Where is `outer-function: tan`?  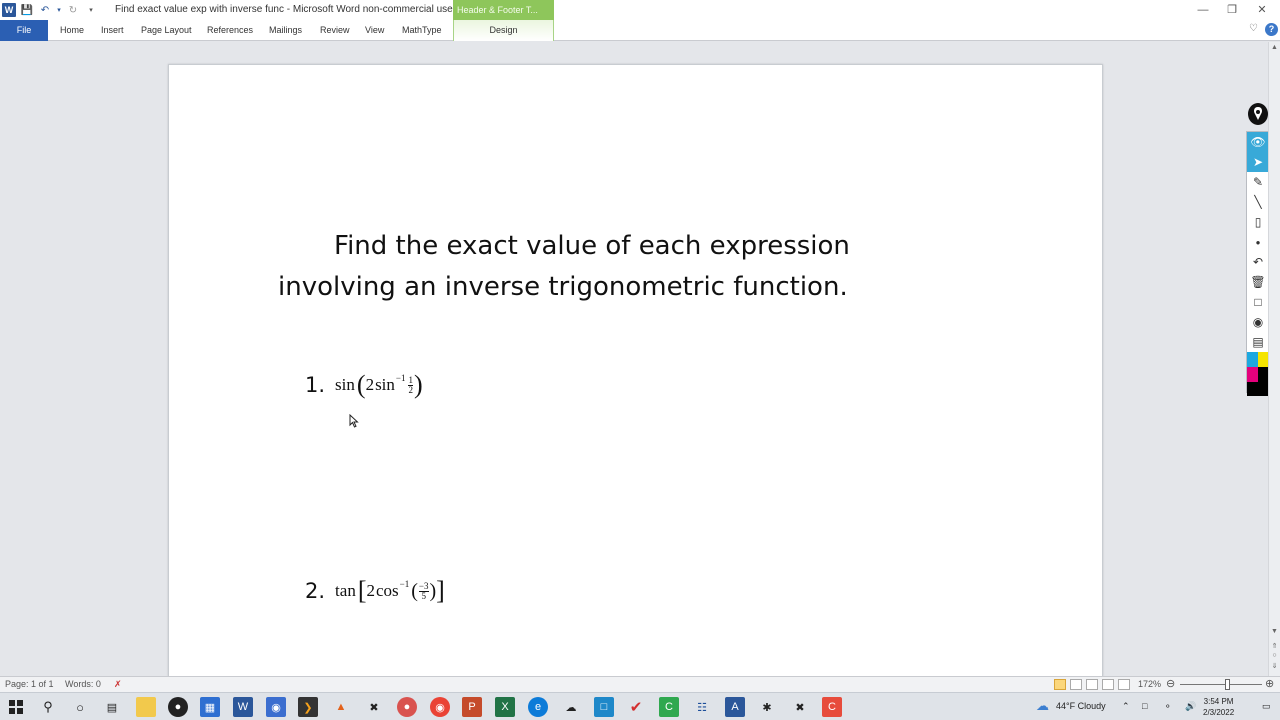 outer-function: tan is located at coordinates (345, 590).